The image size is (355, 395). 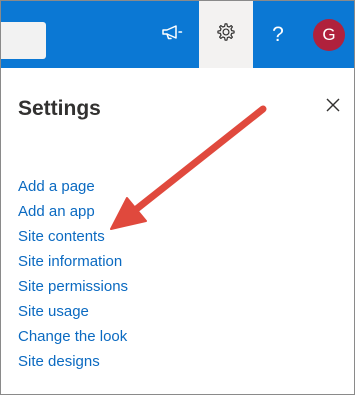 I want to click on link-change-the-look: Change the look, so click(x=73, y=340).